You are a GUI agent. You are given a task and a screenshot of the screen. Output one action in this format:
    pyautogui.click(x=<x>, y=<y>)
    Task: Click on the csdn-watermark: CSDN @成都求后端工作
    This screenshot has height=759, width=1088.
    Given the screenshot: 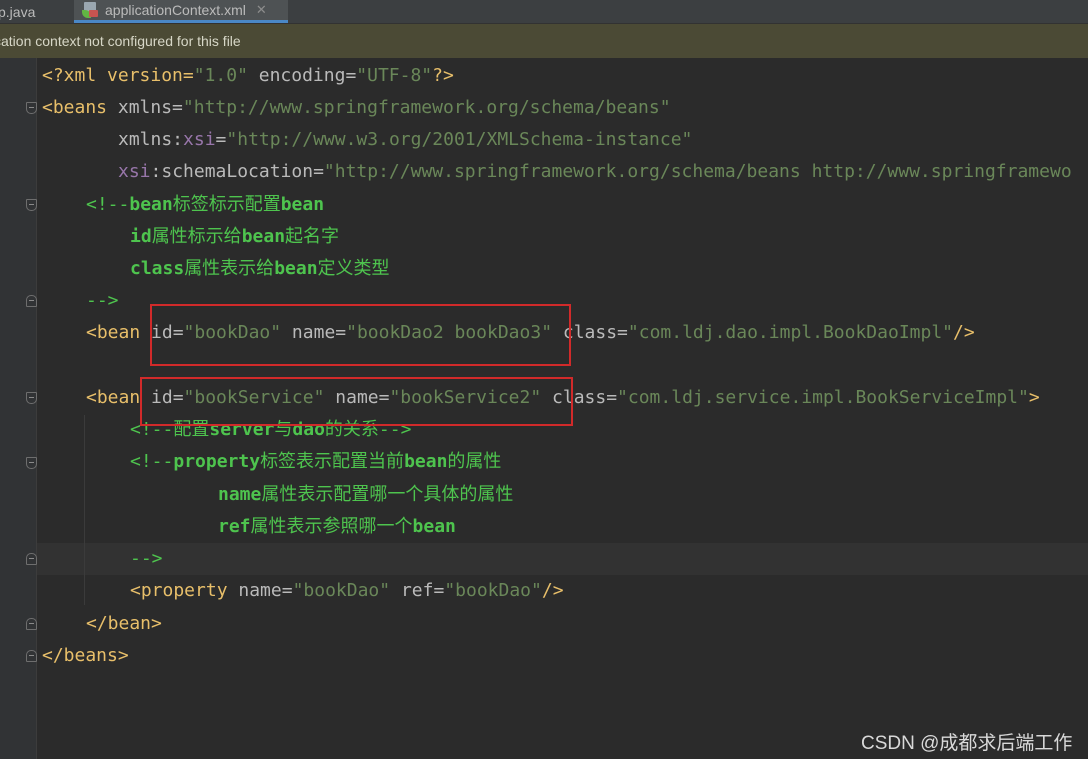 What is the action you would take?
    pyautogui.click(x=967, y=743)
    